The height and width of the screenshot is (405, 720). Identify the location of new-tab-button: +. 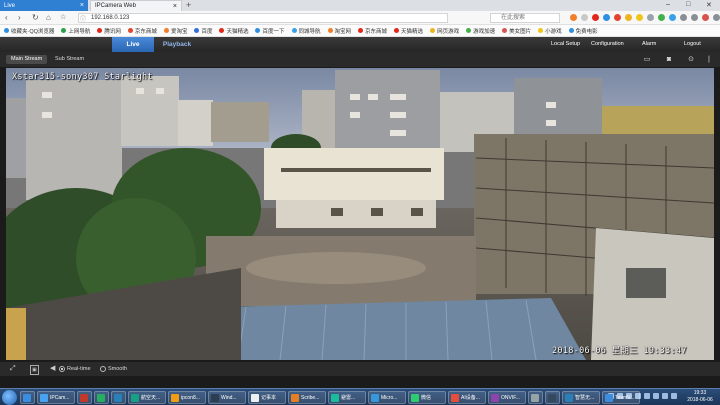
(188, 5).